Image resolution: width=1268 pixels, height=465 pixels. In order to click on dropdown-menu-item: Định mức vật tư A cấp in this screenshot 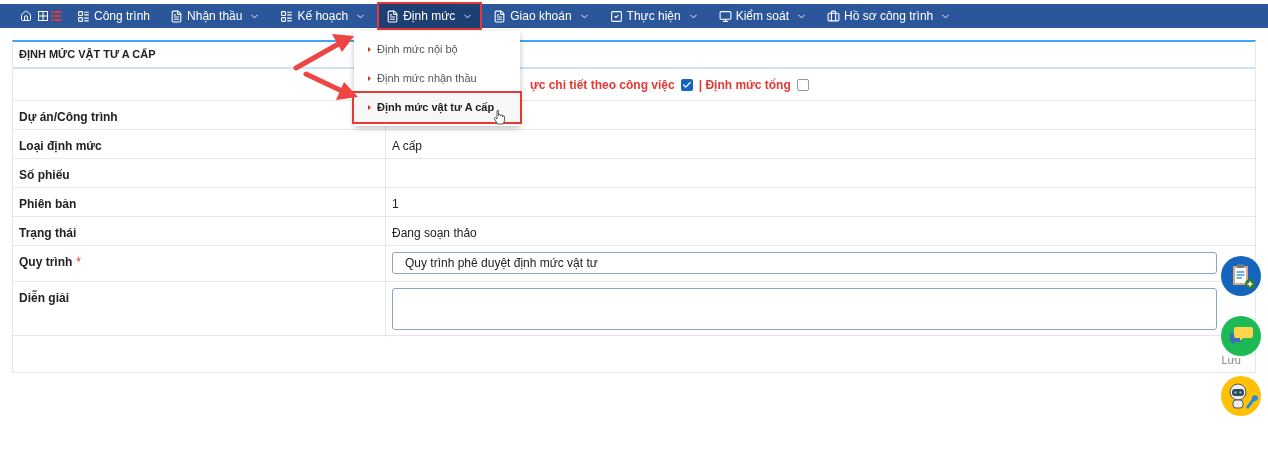, I will do `click(437, 107)`.